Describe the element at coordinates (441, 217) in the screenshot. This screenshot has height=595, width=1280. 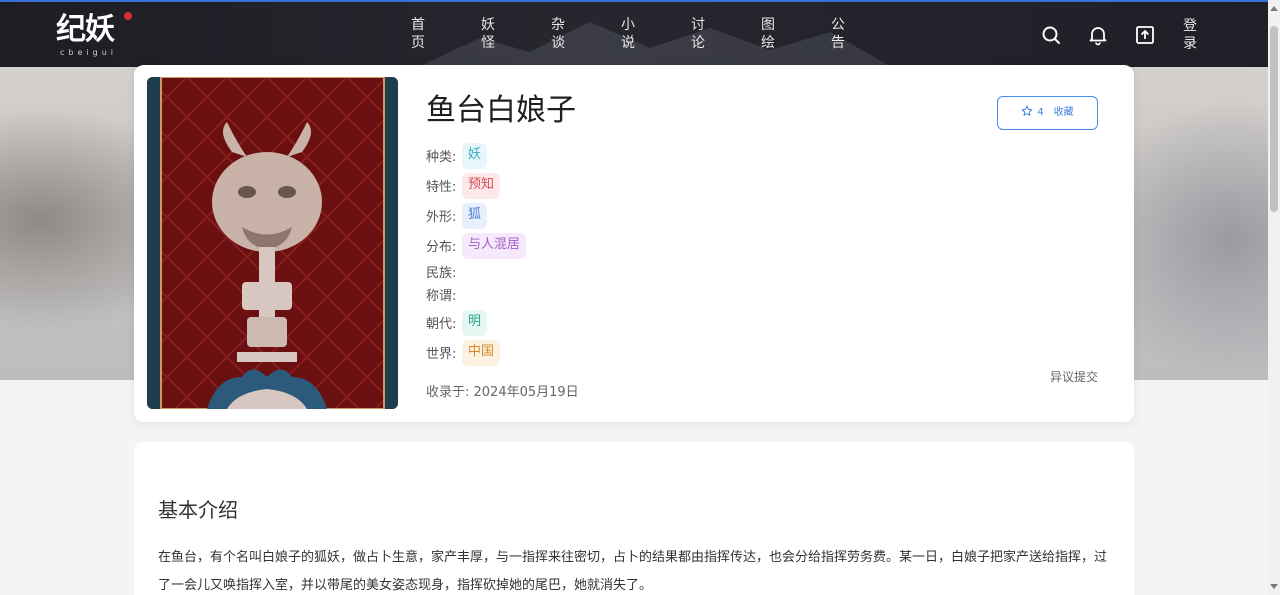
I see `attr-label: 外形:` at that location.